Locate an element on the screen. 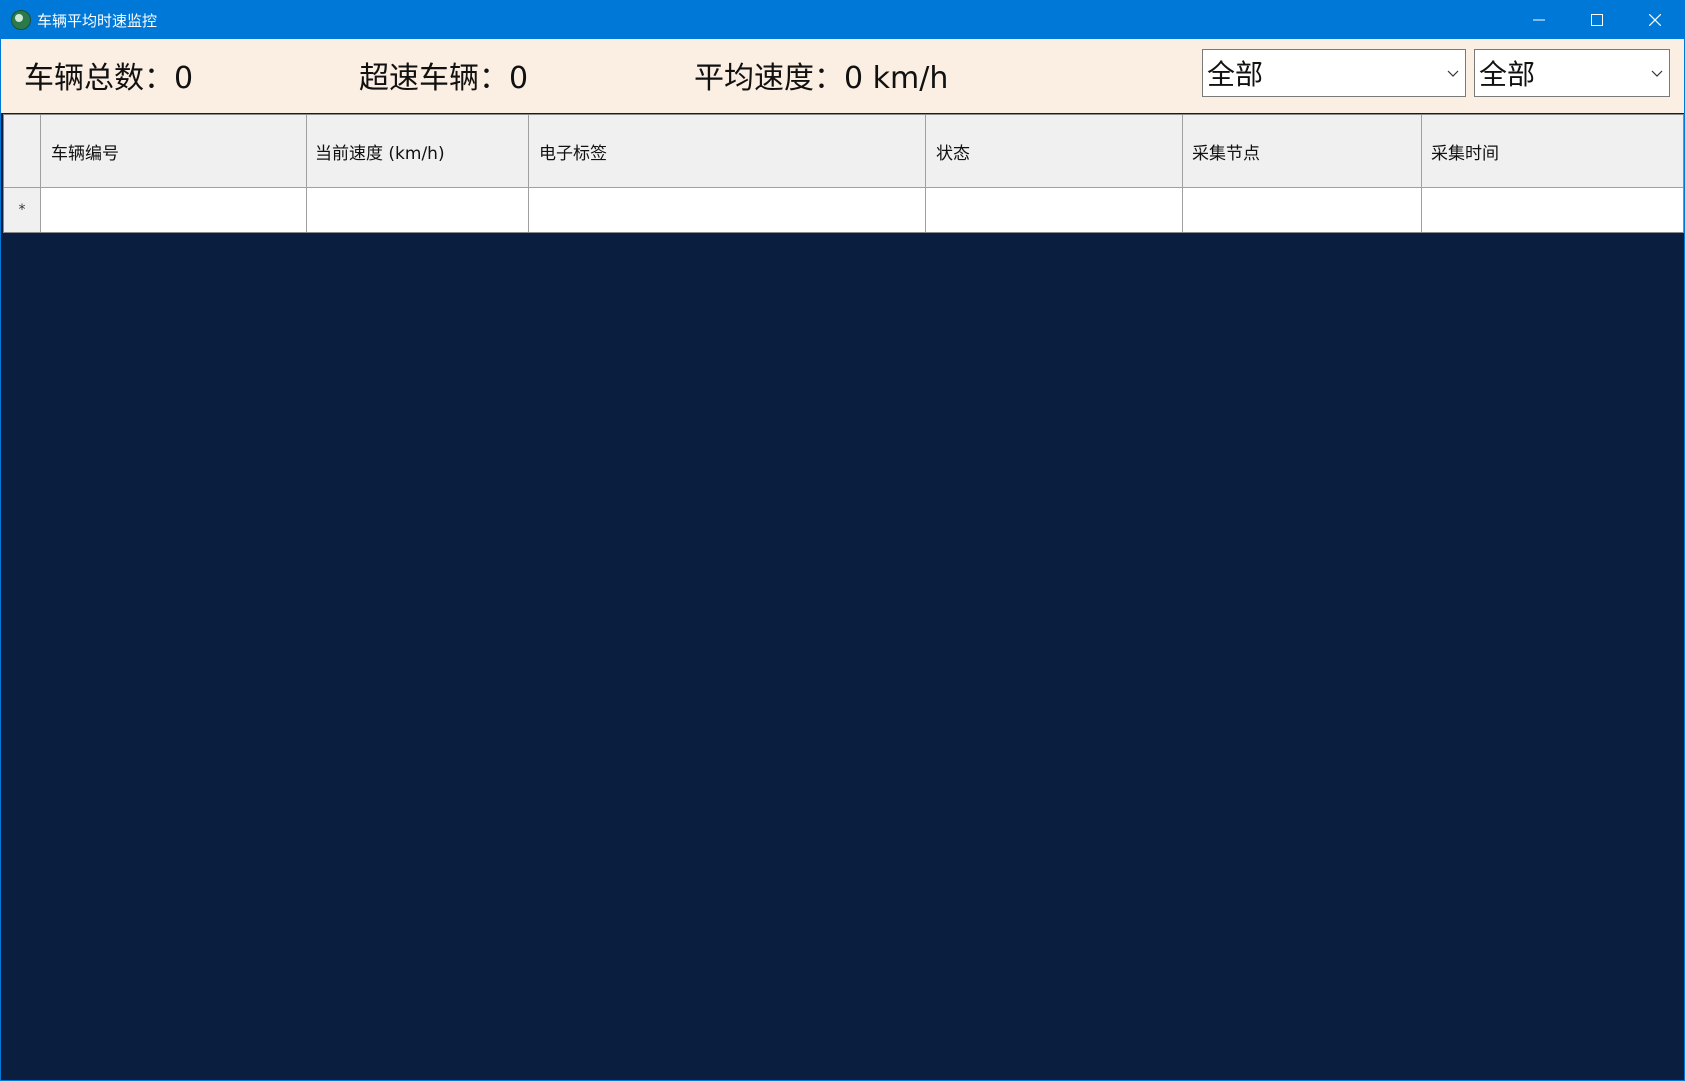 Image resolution: width=1685 pixels, height=1081 pixels. cell-collection-node is located at coordinates (1302, 210).